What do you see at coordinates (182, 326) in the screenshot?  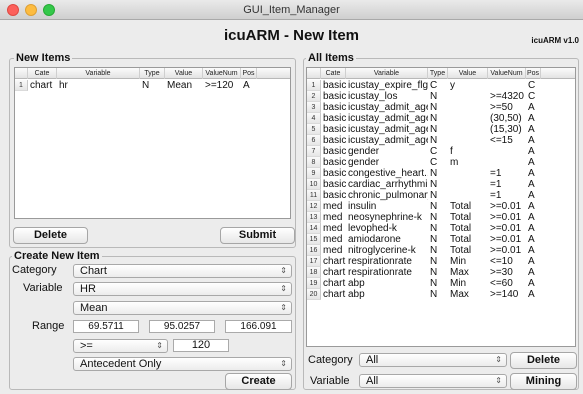 I see `range-mid-field: 95.0257` at bounding box center [182, 326].